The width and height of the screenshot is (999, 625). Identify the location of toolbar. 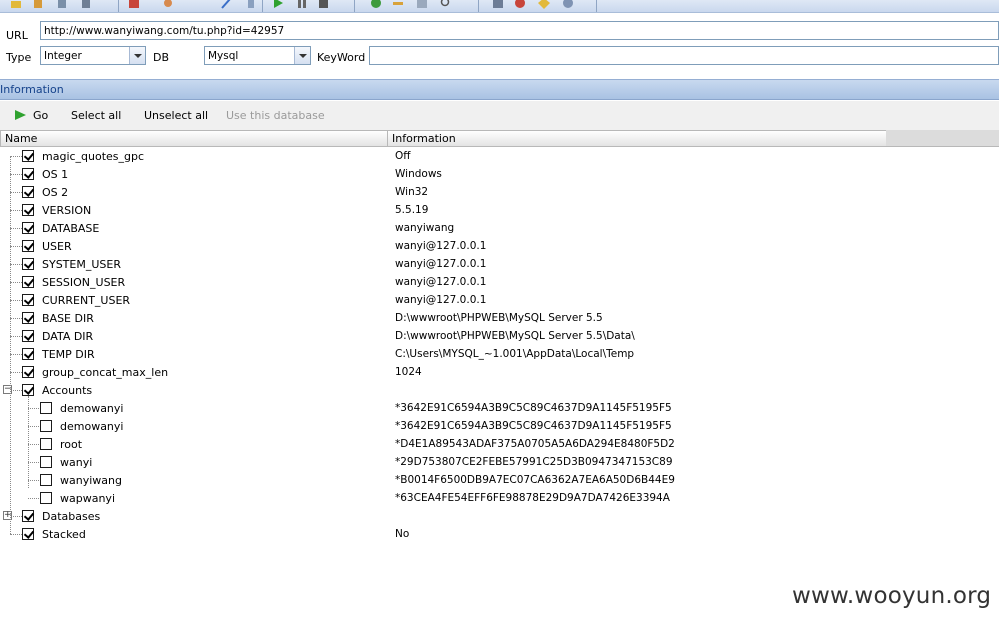
(499, 6).